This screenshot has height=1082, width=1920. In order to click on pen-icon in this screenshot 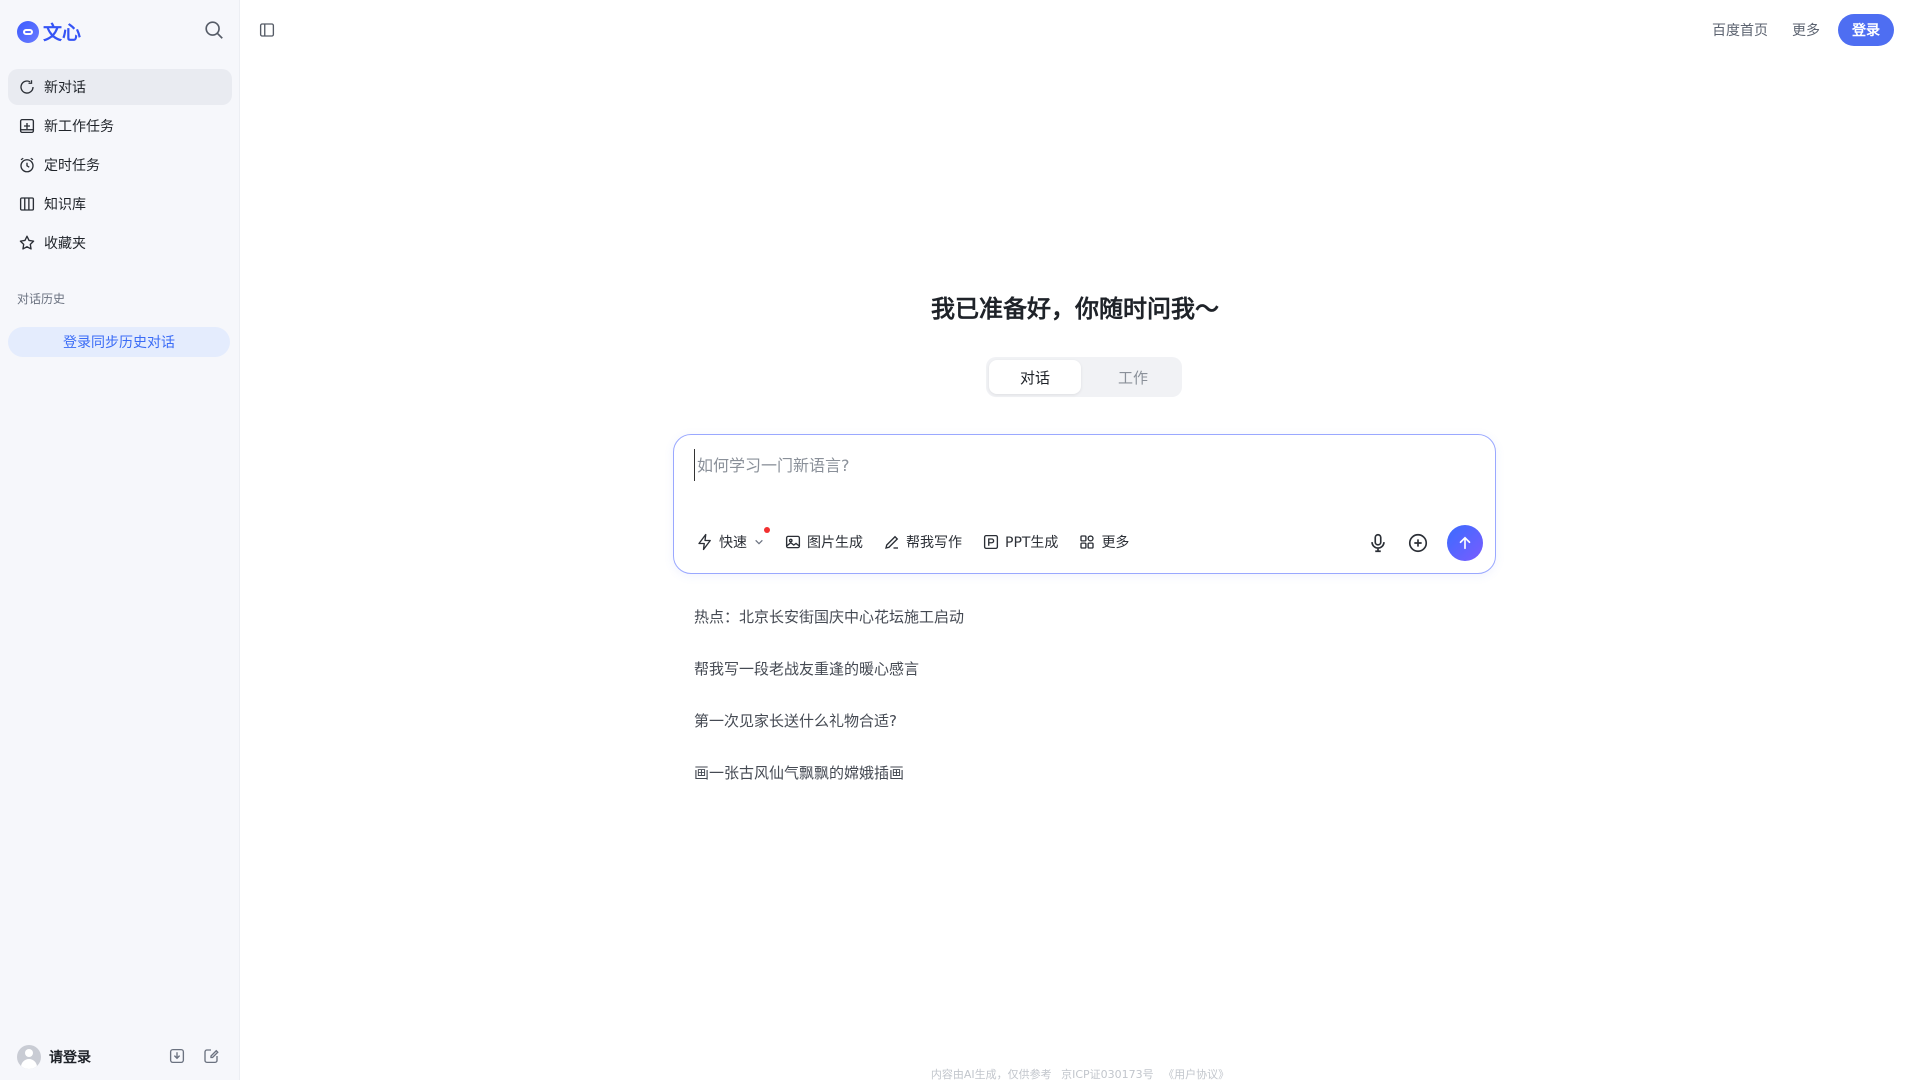, I will do `click(892, 542)`.